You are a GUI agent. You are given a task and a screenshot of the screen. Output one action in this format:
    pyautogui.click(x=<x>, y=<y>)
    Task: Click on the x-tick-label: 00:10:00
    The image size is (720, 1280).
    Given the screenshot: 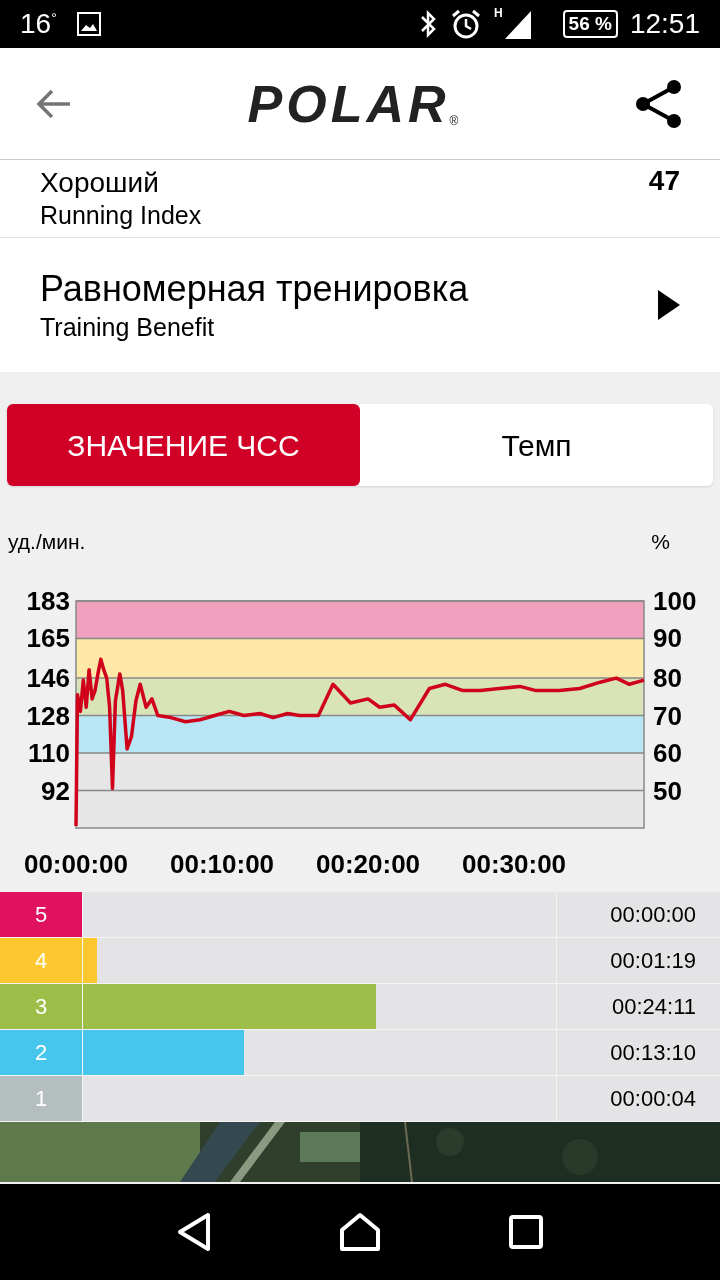 What is the action you would take?
    pyautogui.click(x=222, y=863)
    